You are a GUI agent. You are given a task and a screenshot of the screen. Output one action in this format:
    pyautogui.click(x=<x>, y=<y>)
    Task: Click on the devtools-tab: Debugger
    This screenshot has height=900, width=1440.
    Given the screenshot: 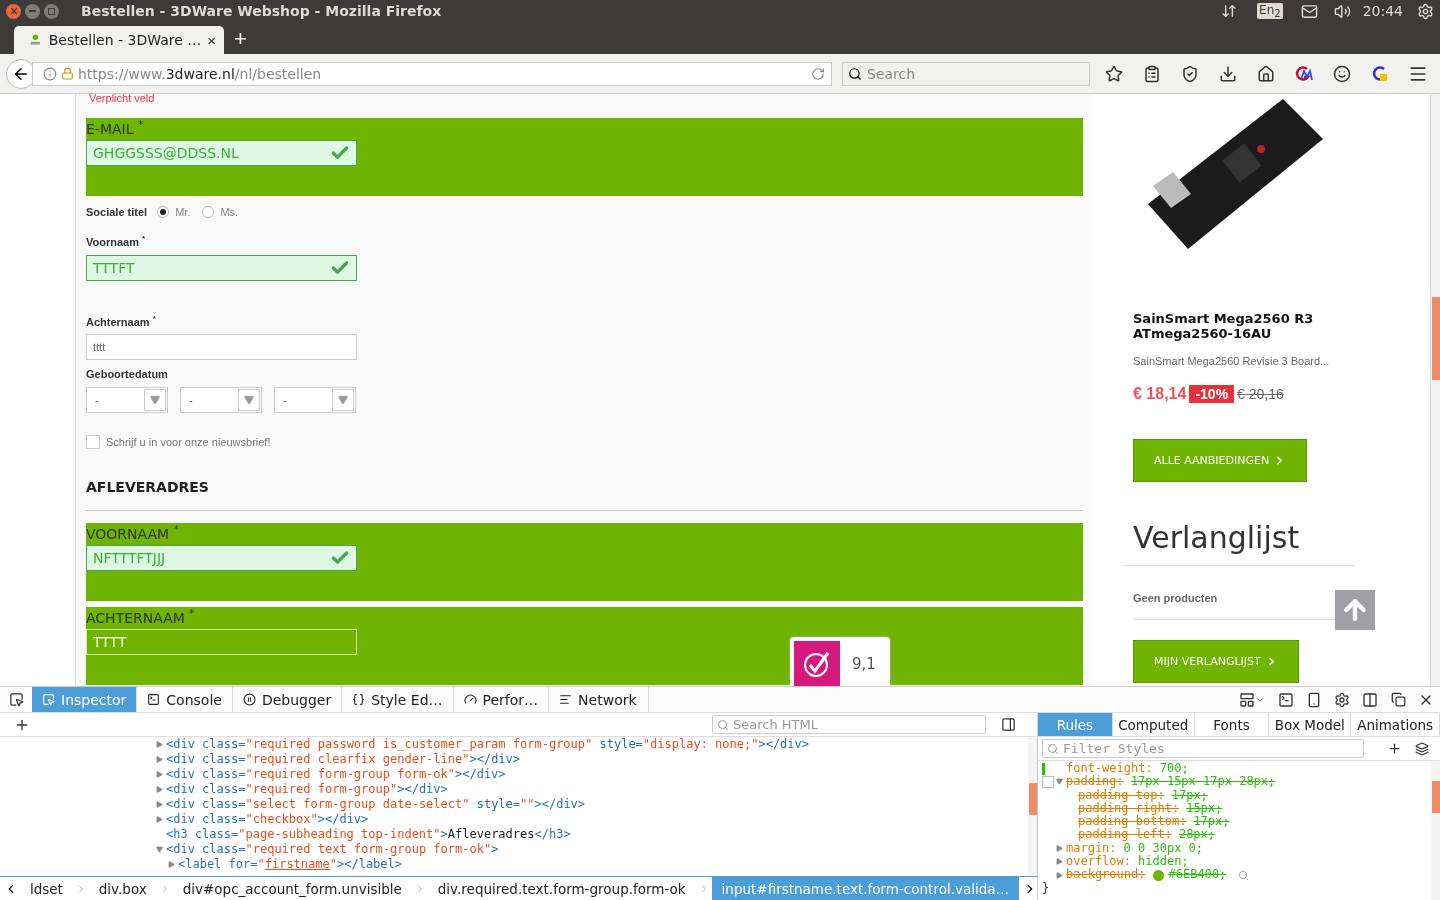 What is the action you would take?
    pyautogui.click(x=287, y=699)
    